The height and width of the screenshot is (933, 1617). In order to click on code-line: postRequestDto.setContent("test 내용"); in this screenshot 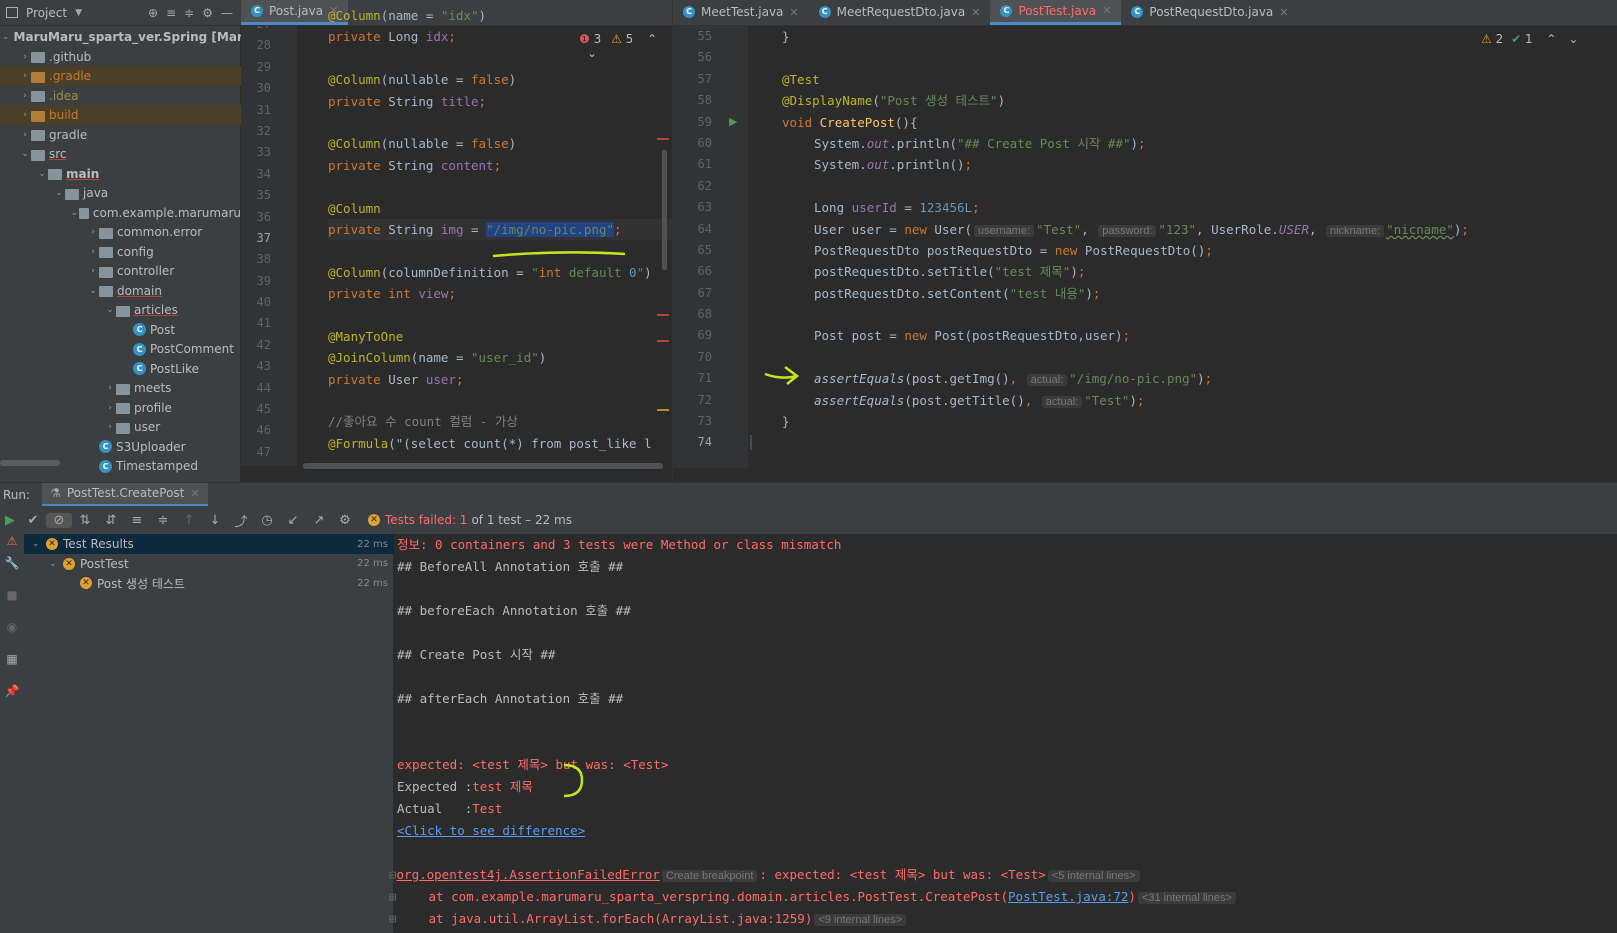, I will do `click(1180, 293)`.